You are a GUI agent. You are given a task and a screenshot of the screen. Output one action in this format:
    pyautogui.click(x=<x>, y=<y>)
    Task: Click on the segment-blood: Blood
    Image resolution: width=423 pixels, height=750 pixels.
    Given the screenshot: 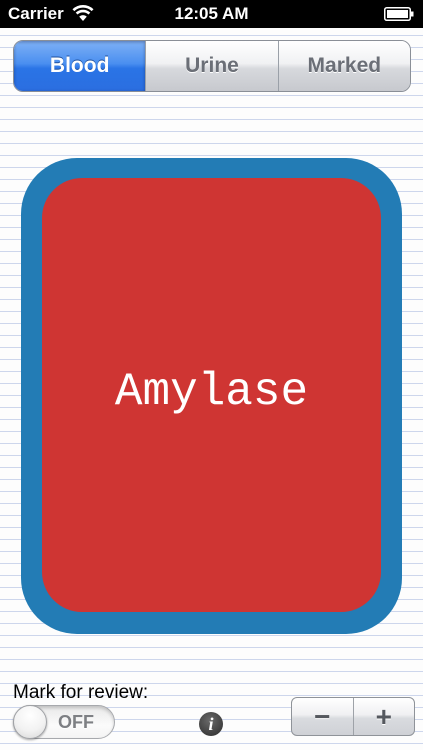 What is the action you would take?
    pyautogui.click(x=80, y=66)
    